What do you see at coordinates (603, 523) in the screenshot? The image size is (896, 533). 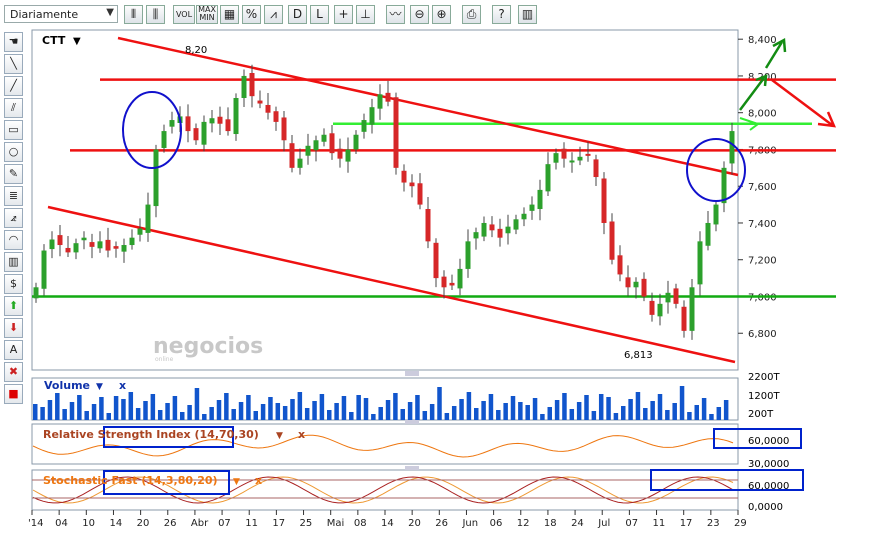 I see `date-tick-label: Jul` at bounding box center [603, 523].